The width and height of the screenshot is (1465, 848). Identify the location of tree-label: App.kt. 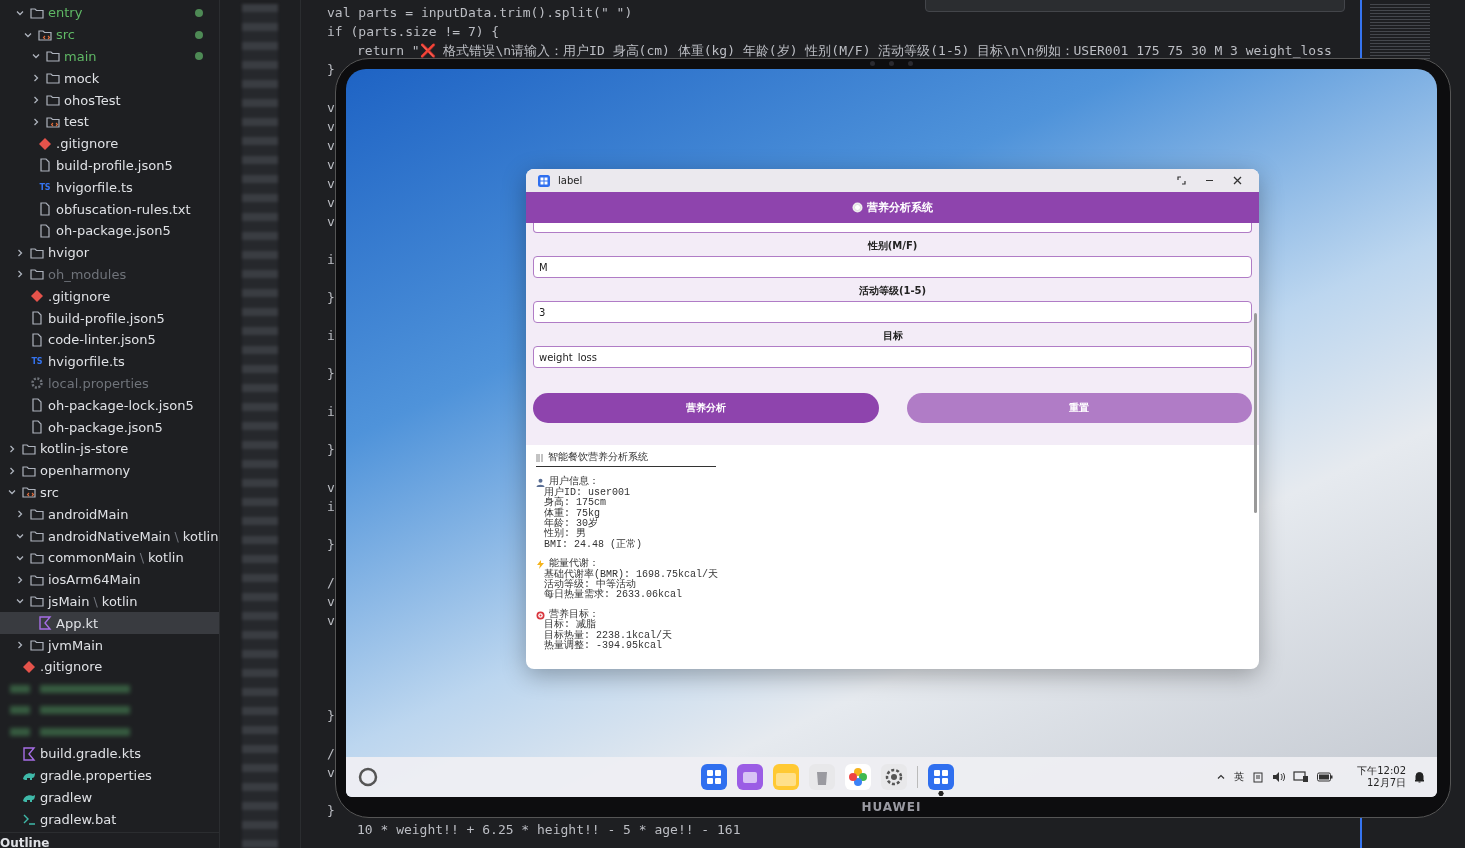
(77, 623).